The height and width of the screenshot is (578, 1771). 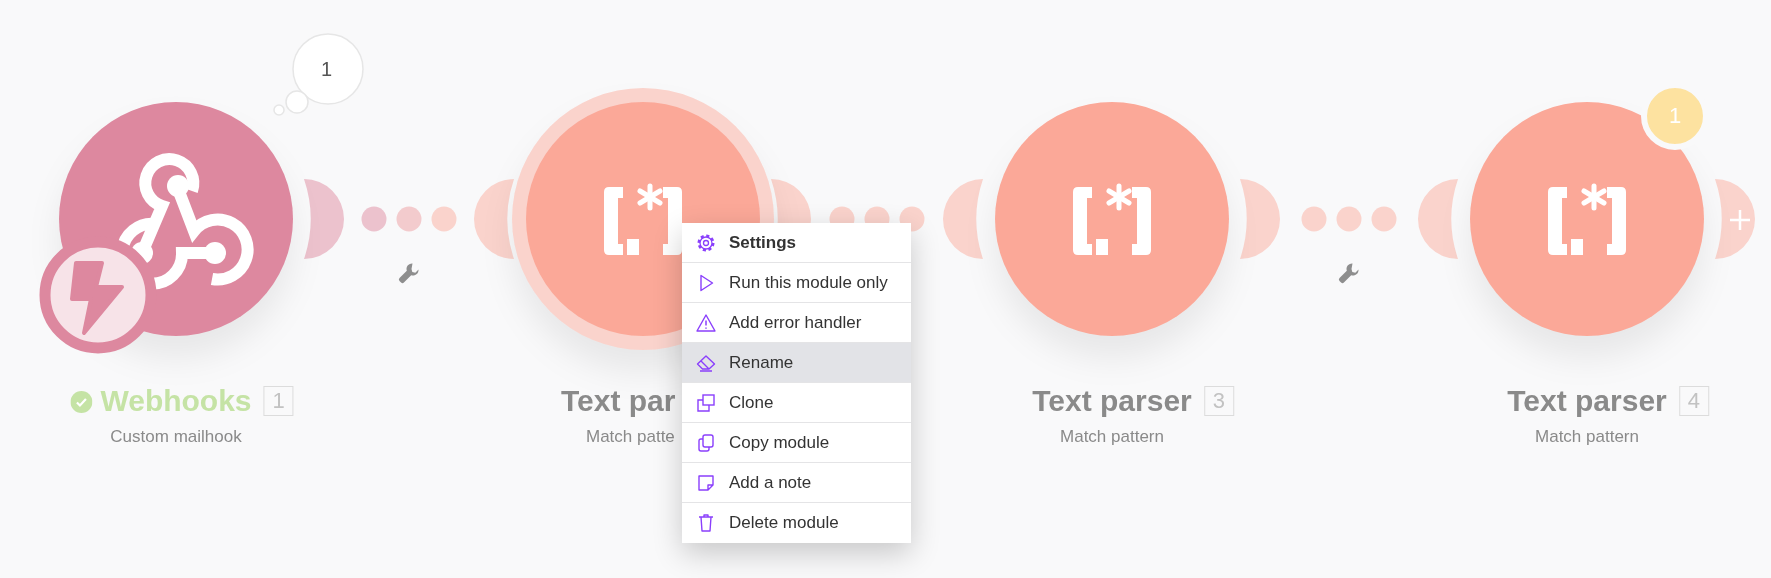 What do you see at coordinates (796, 323) in the screenshot?
I see `menu-item: Add error handler` at bounding box center [796, 323].